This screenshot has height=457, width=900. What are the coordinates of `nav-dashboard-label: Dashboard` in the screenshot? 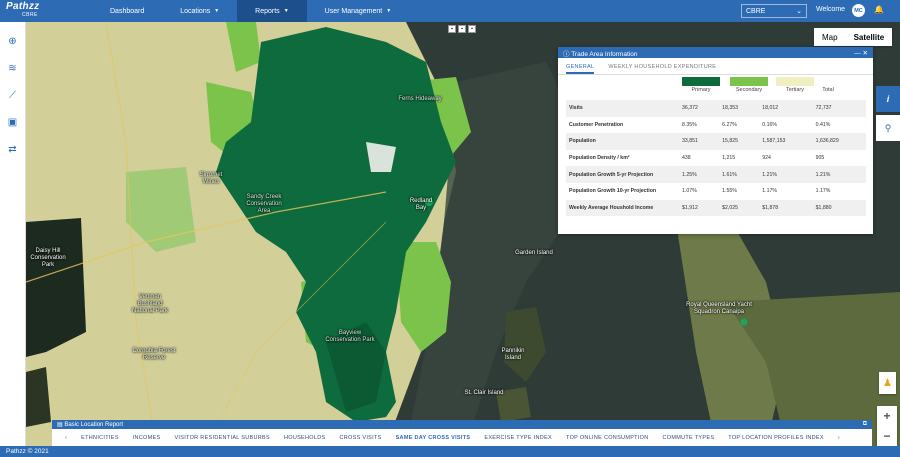 It's located at (127, 11).